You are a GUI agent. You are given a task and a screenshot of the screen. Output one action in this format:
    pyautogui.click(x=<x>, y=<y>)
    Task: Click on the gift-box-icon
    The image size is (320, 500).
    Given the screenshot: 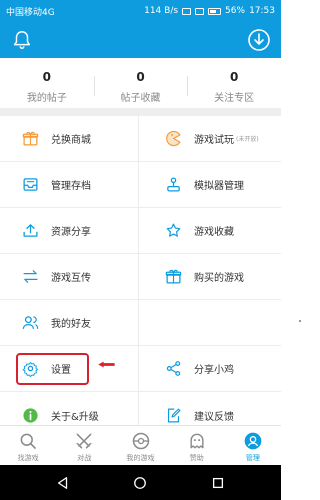 What is the action you would take?
    pyautogui.click(x=173, y=276)
    